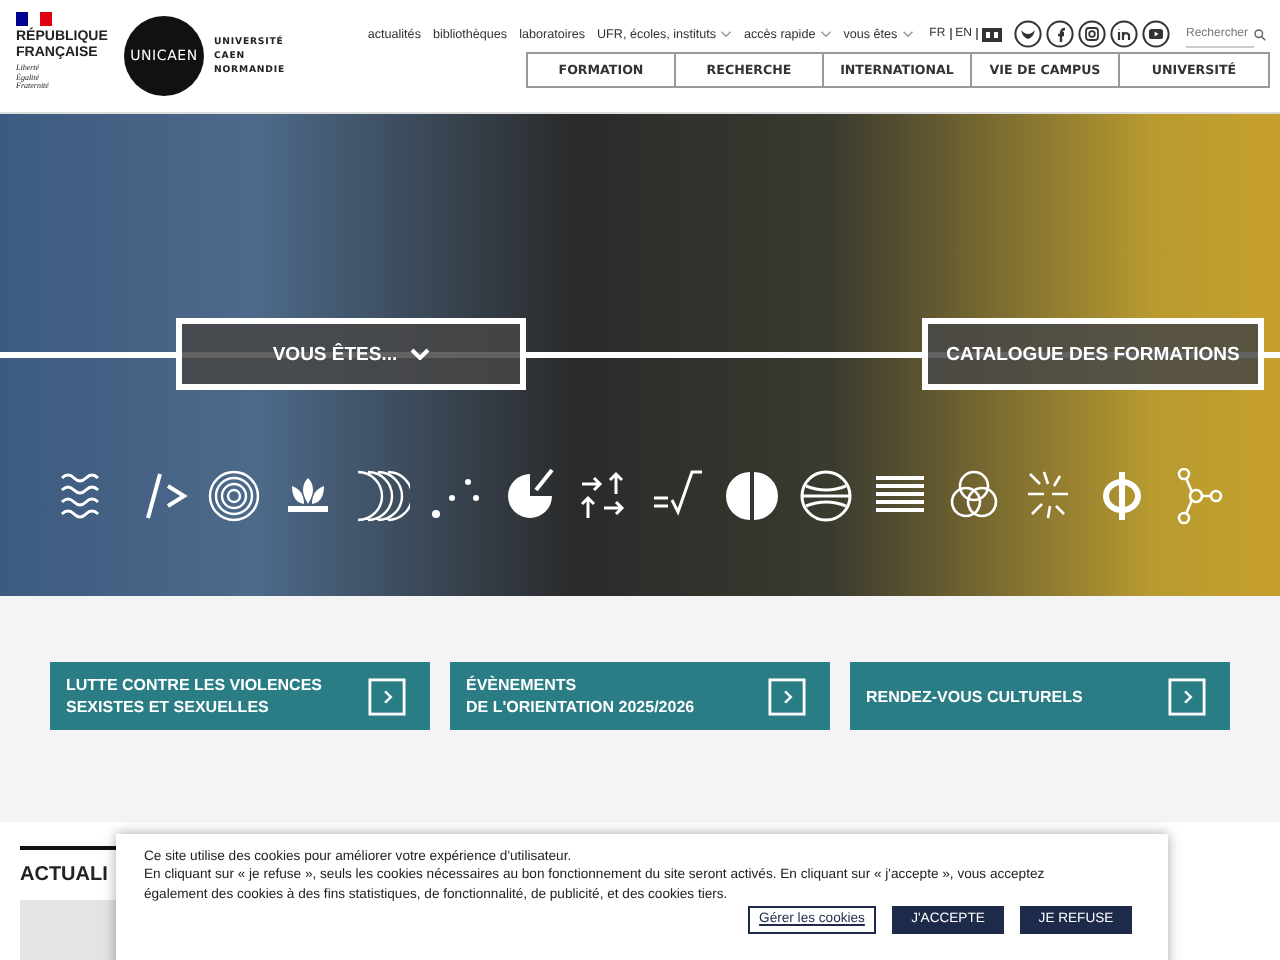 Image resolution: width=1280 pixels, height=960 pixels. Describe the element at coordinates (34, 19) in the screenshot. I see `flag-icon` at that location.